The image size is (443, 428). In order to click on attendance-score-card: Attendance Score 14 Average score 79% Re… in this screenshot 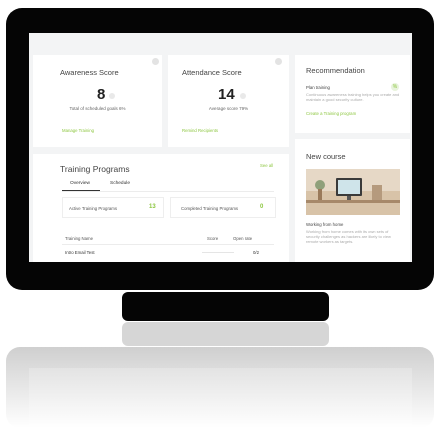, I will do `click(228, 101)`.